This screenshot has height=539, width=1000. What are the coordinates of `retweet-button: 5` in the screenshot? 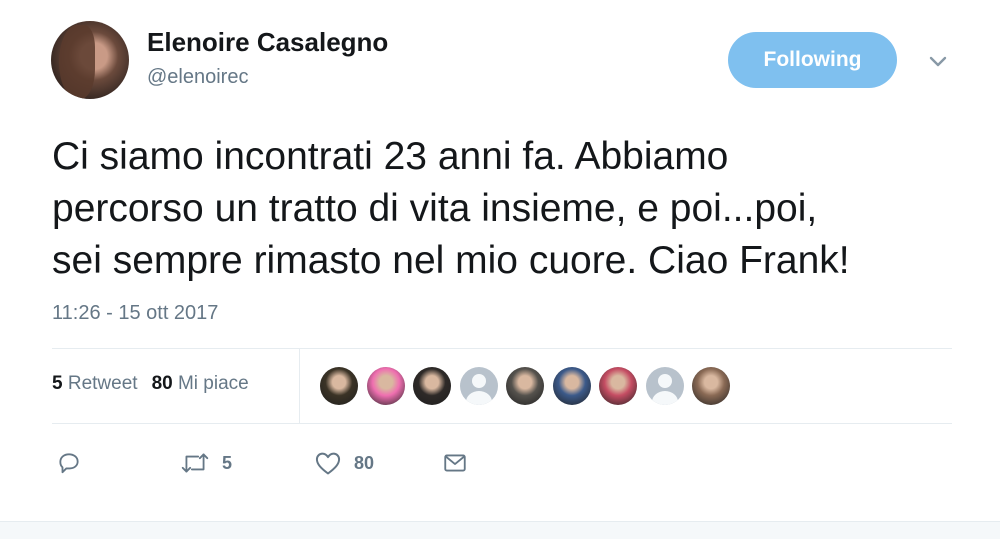 It's located at (206, 463).